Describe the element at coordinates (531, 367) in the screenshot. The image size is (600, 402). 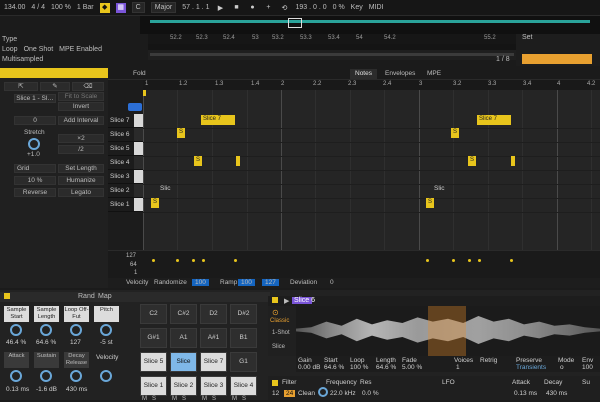
I see `preserve-select: Transients` at that location.